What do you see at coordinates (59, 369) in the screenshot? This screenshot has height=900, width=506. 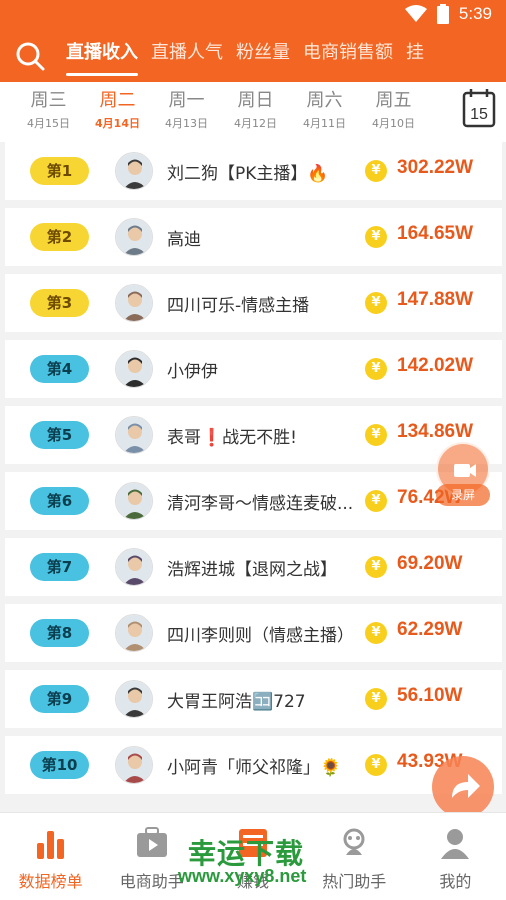 I see `rank-badge: 第4` at bounding box center [59, 369].